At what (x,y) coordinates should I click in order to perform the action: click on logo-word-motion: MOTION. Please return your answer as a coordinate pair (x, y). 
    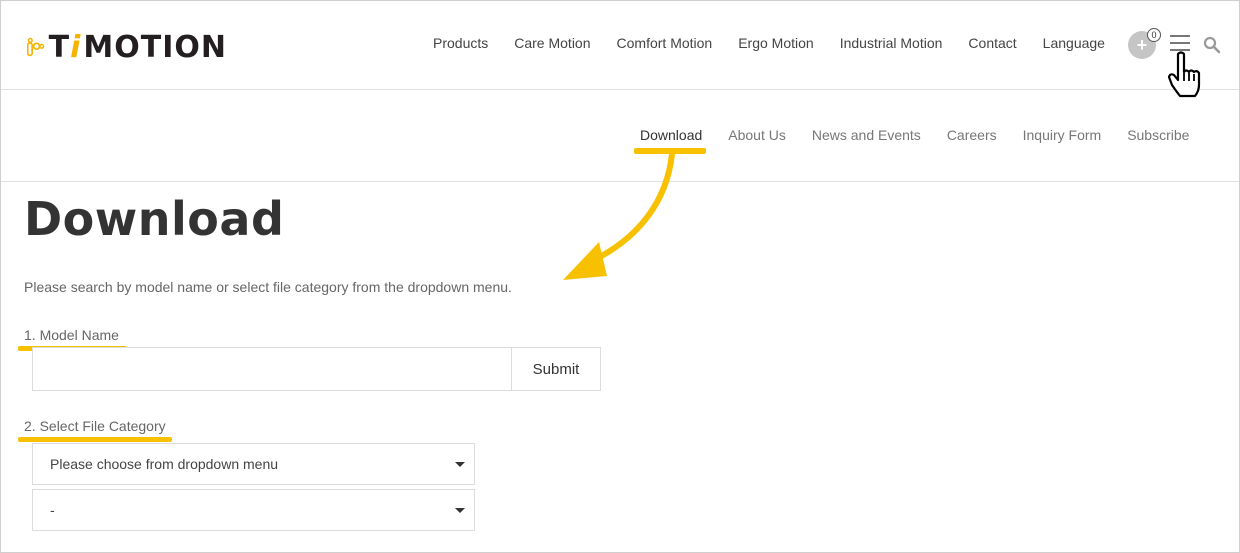
    Looking at the image, I should click on (155, 47).